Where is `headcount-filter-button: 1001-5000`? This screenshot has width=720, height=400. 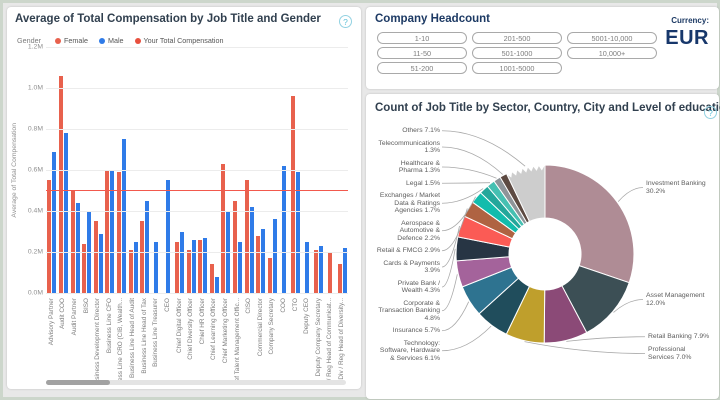 headcount-filter-button: 1001-5000 is located at coordinates (517, 68).